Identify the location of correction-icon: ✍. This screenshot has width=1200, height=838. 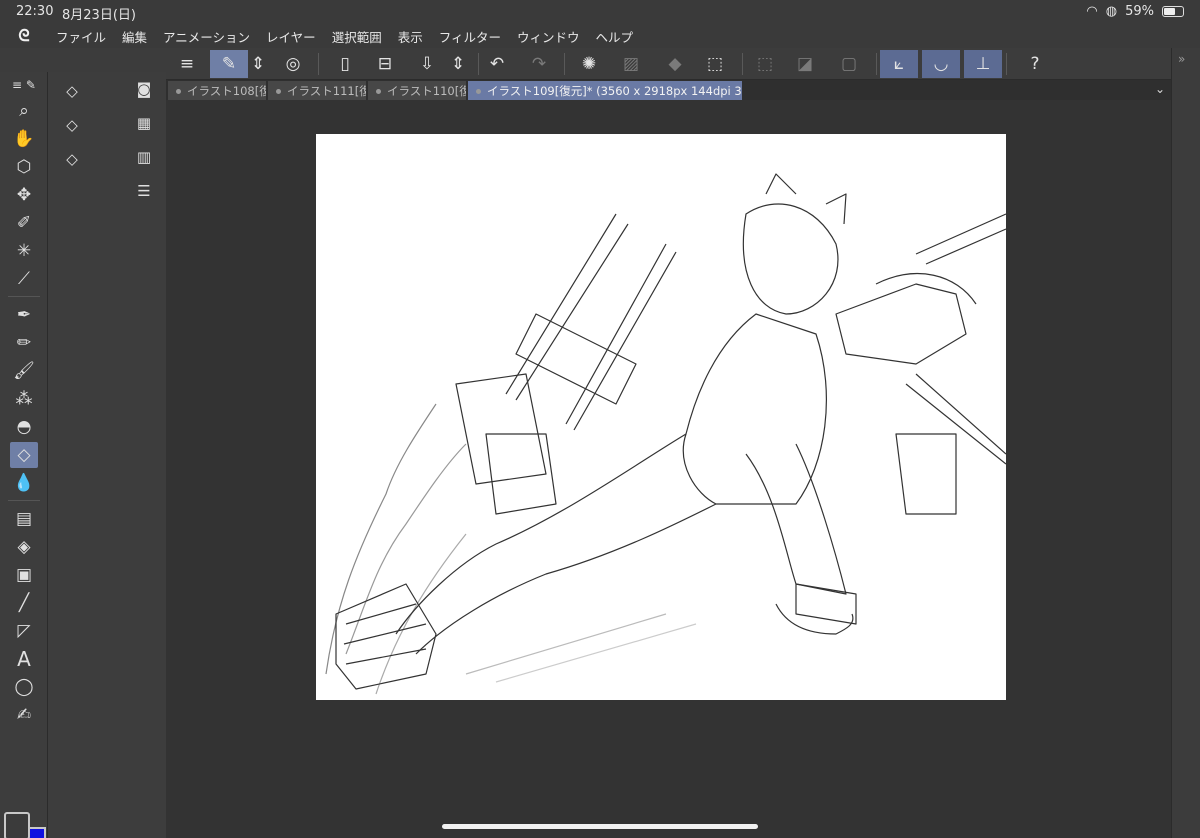
(24, 715).